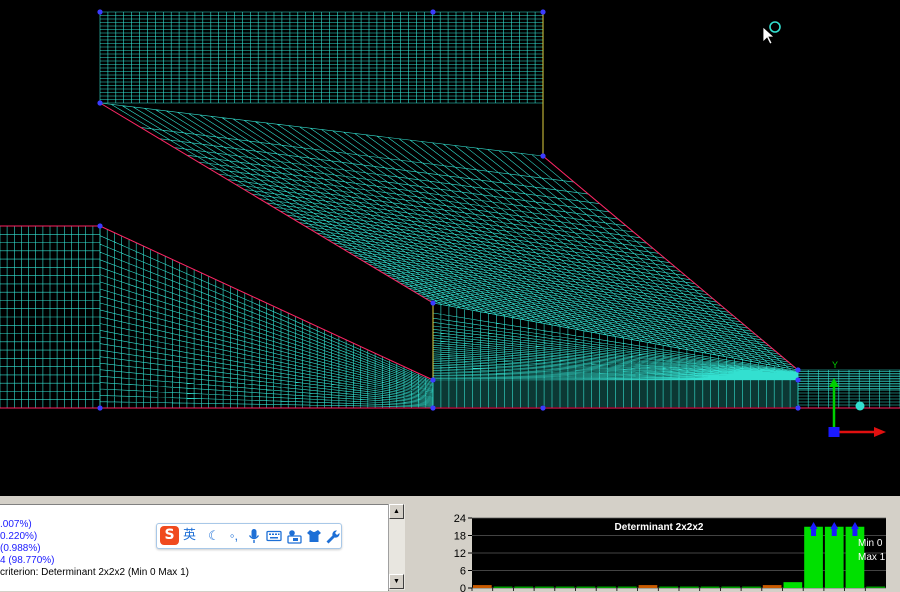 The image size is (900, 592). Describe the element at coordinates (294, 536) in the screenshot. I see `toolbox-icon` at that location.